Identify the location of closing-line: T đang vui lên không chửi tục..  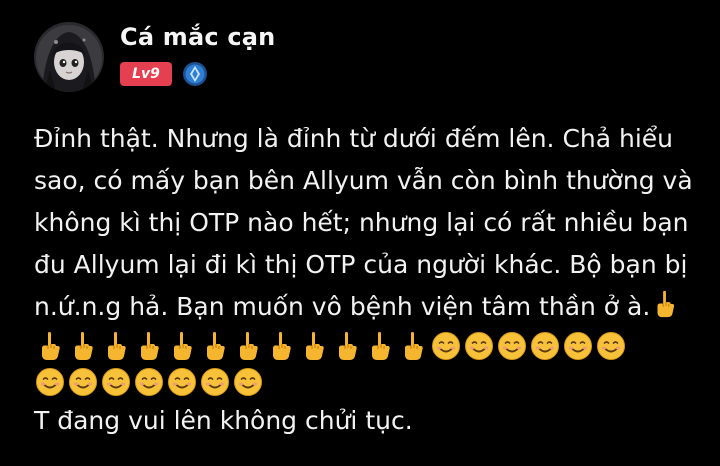
(223, 420).